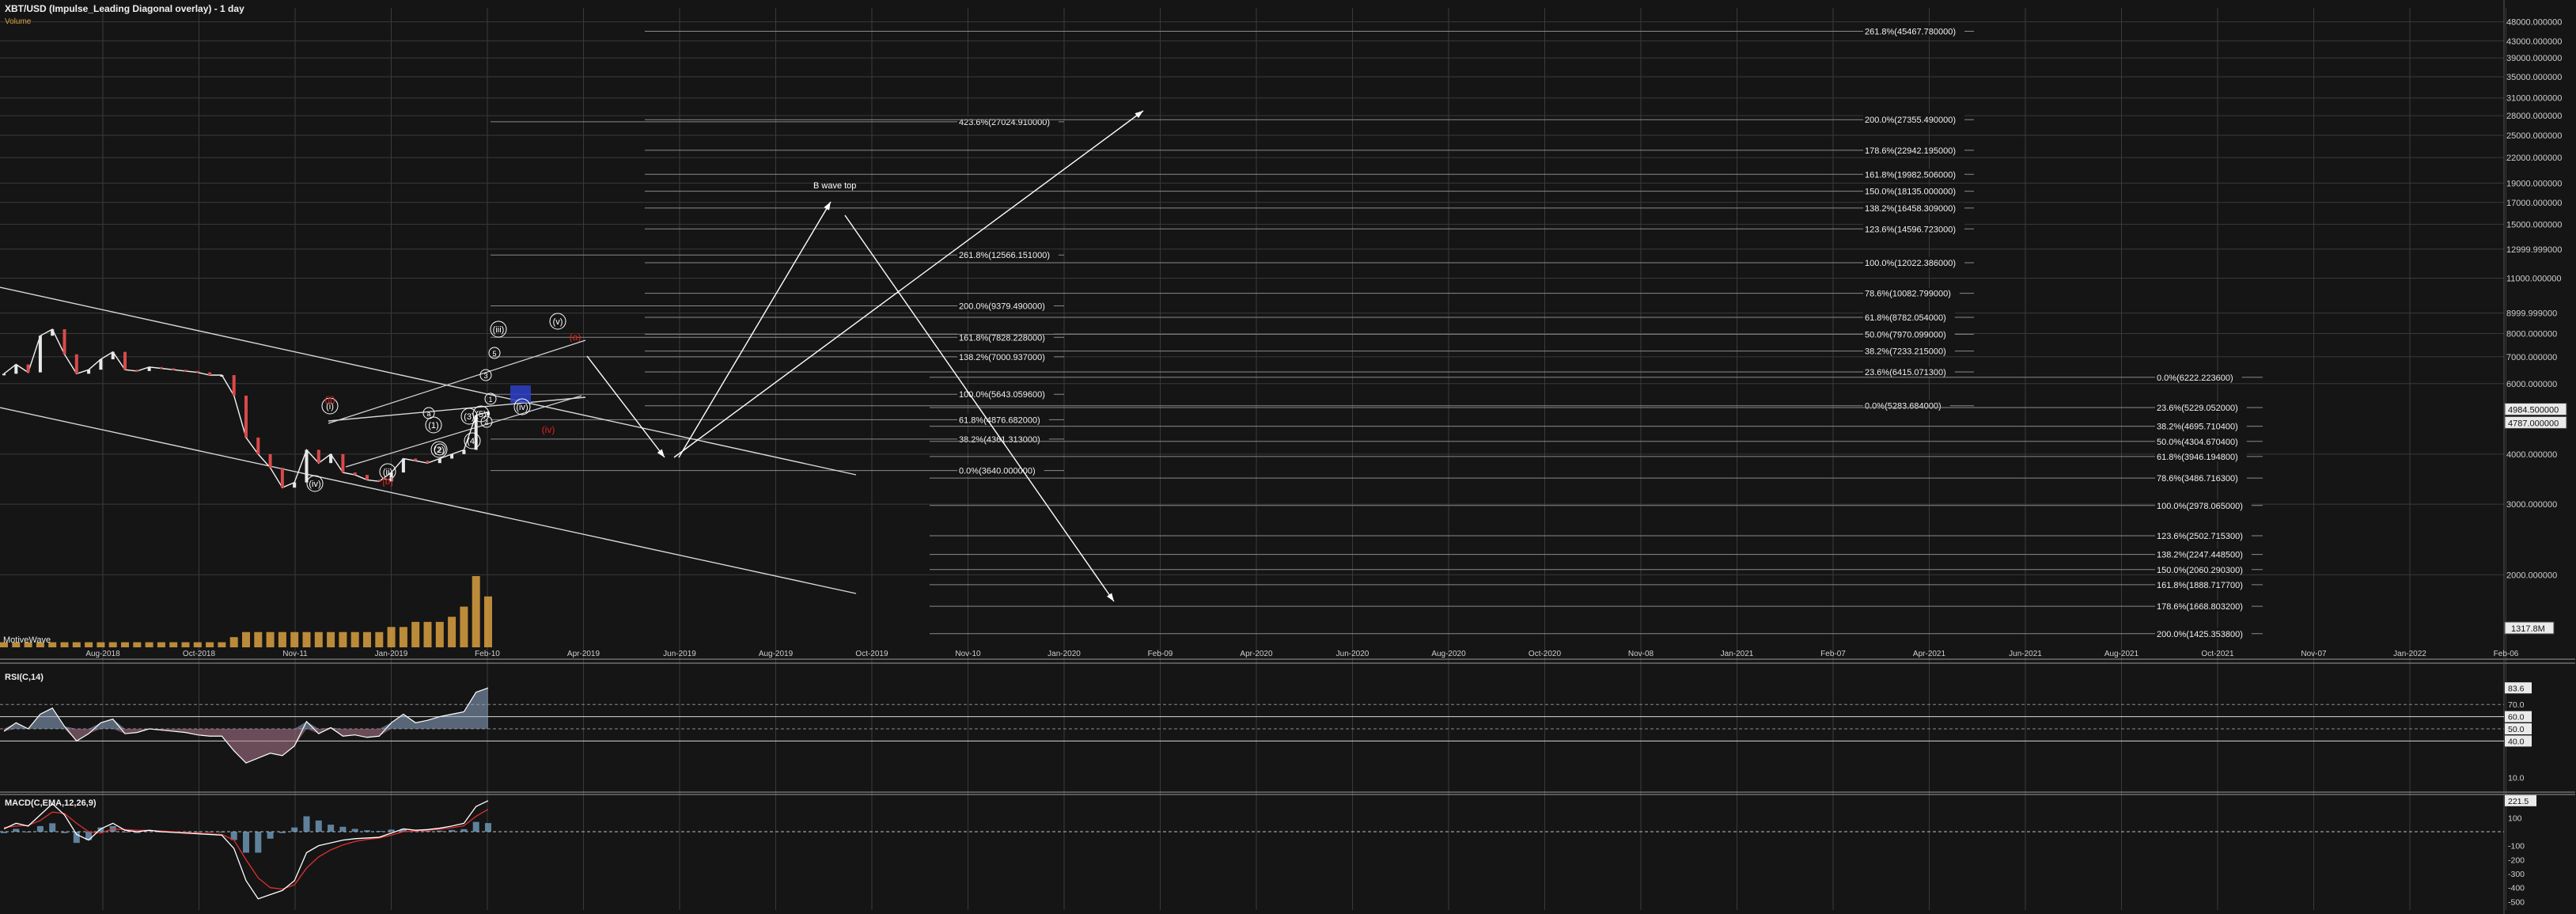  I want to click on wave-label-red: (iv), so click(548, 429).